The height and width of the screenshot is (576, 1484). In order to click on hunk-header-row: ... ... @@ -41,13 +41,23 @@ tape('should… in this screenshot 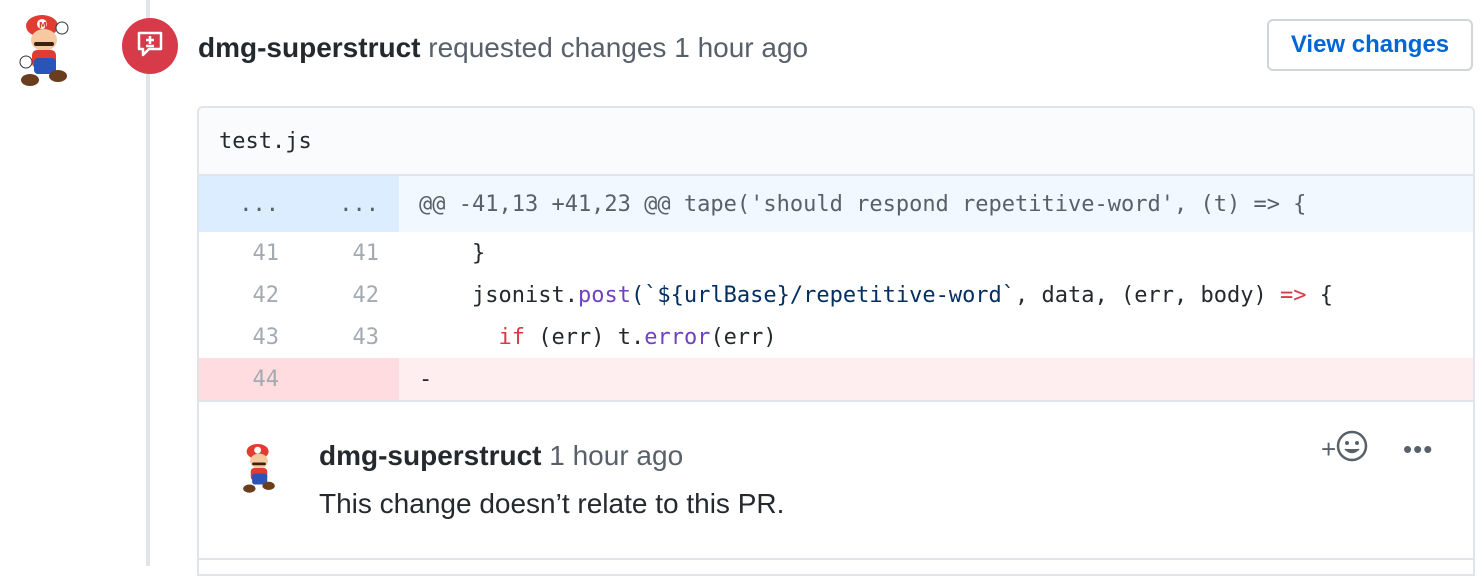, I will do `click(836, 204)`.